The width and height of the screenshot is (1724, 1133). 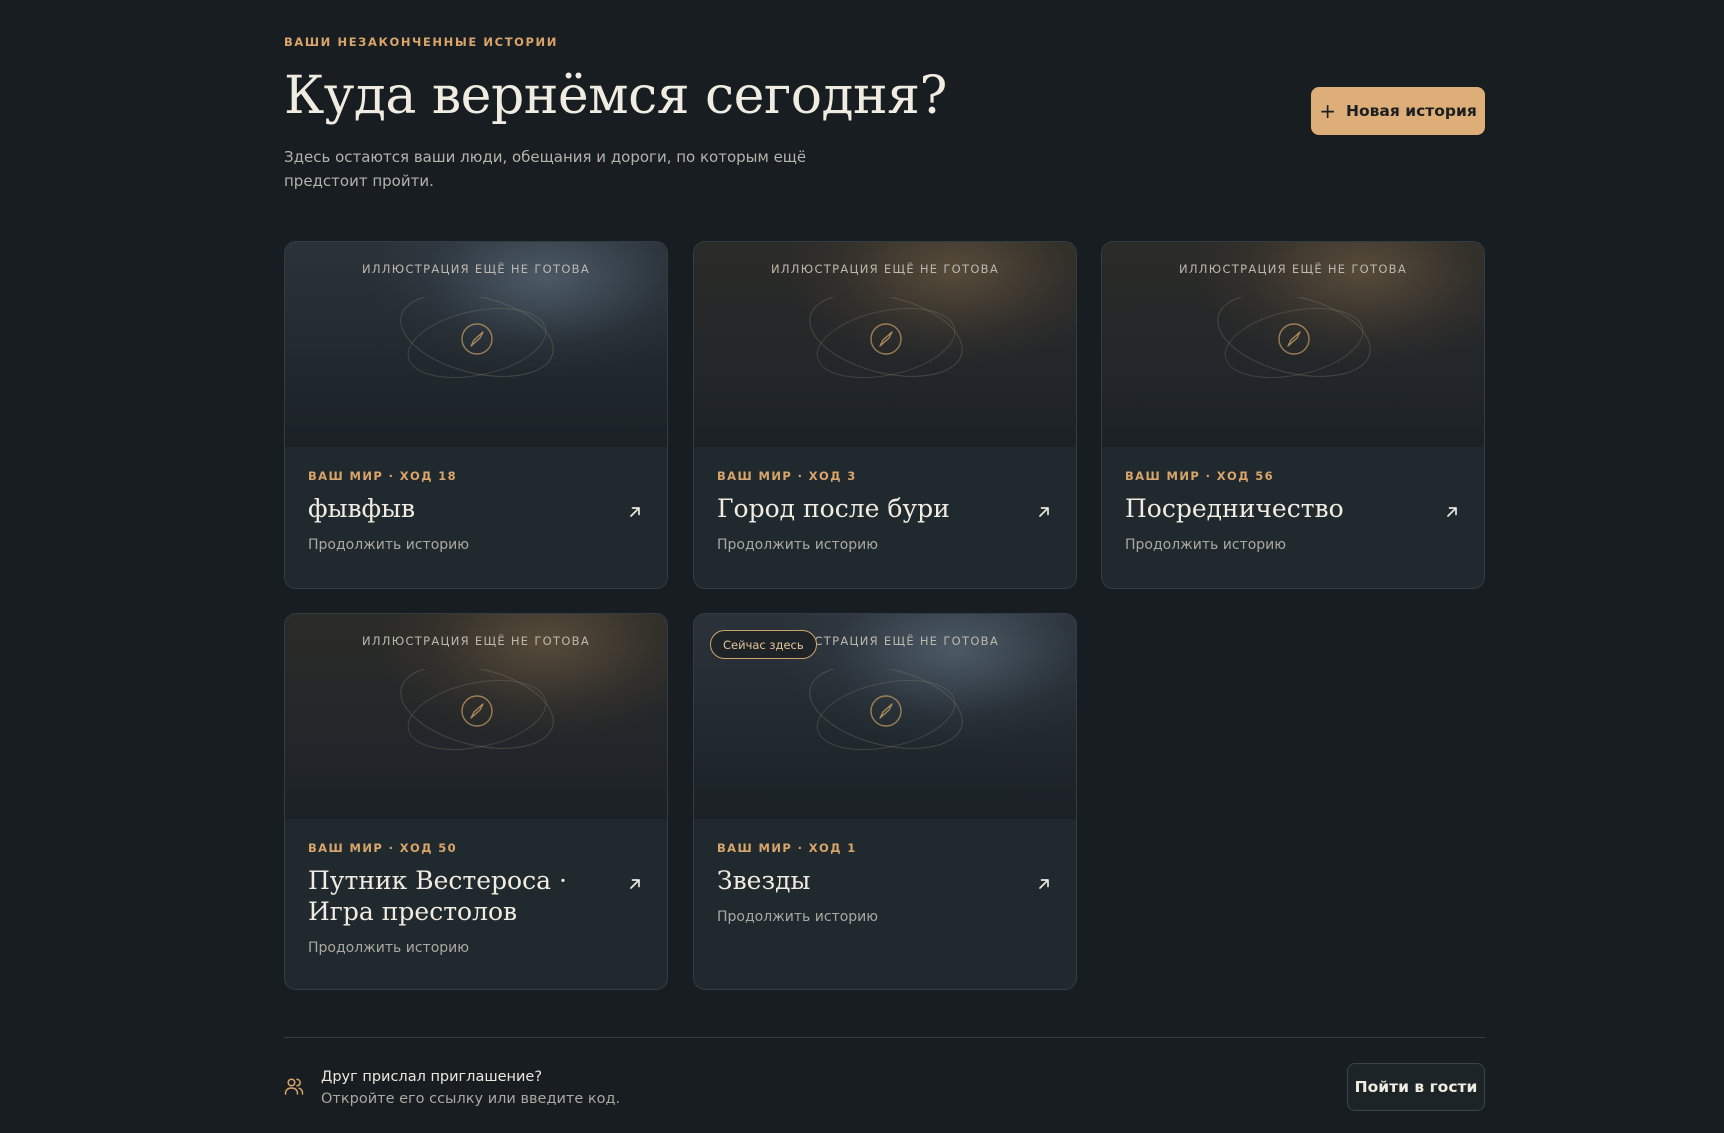 I want to click on story-meta: ВАШ МИР · ХОД 18, so click(x=383, y=476).